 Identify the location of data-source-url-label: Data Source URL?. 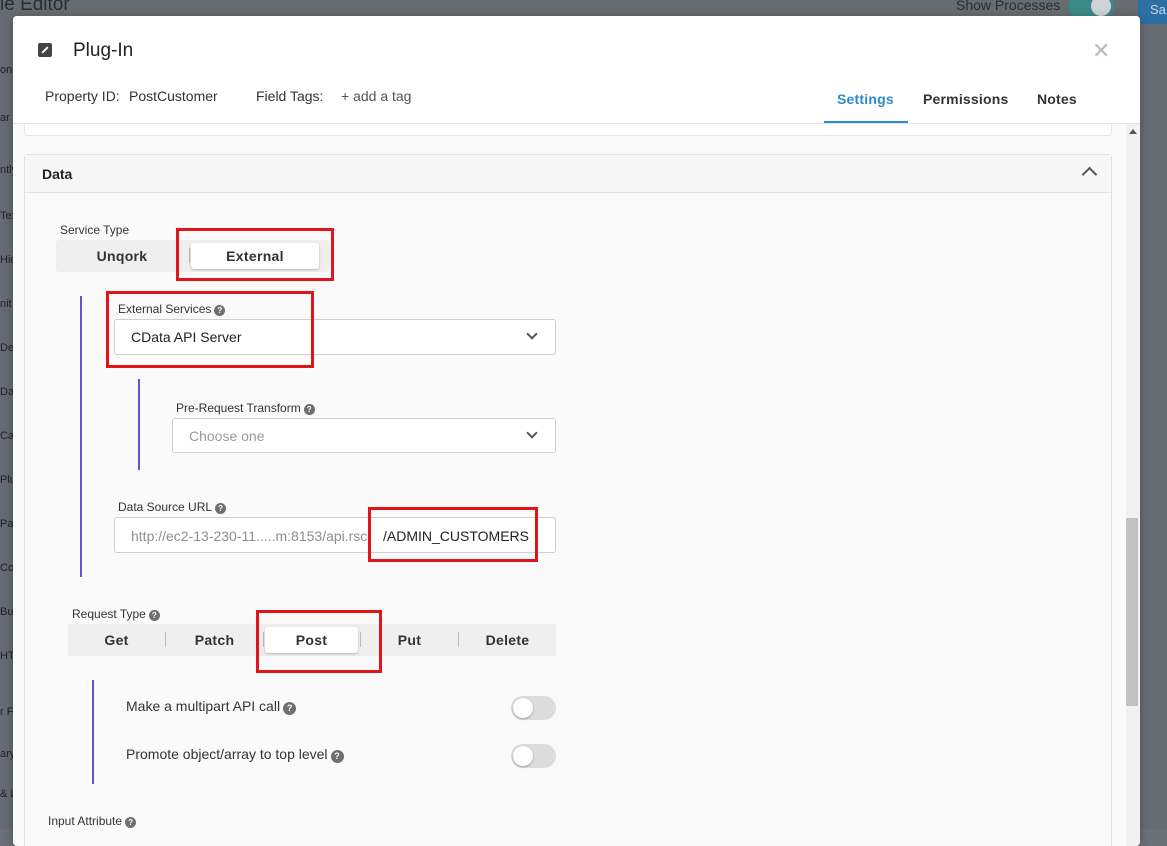
(172, 507).